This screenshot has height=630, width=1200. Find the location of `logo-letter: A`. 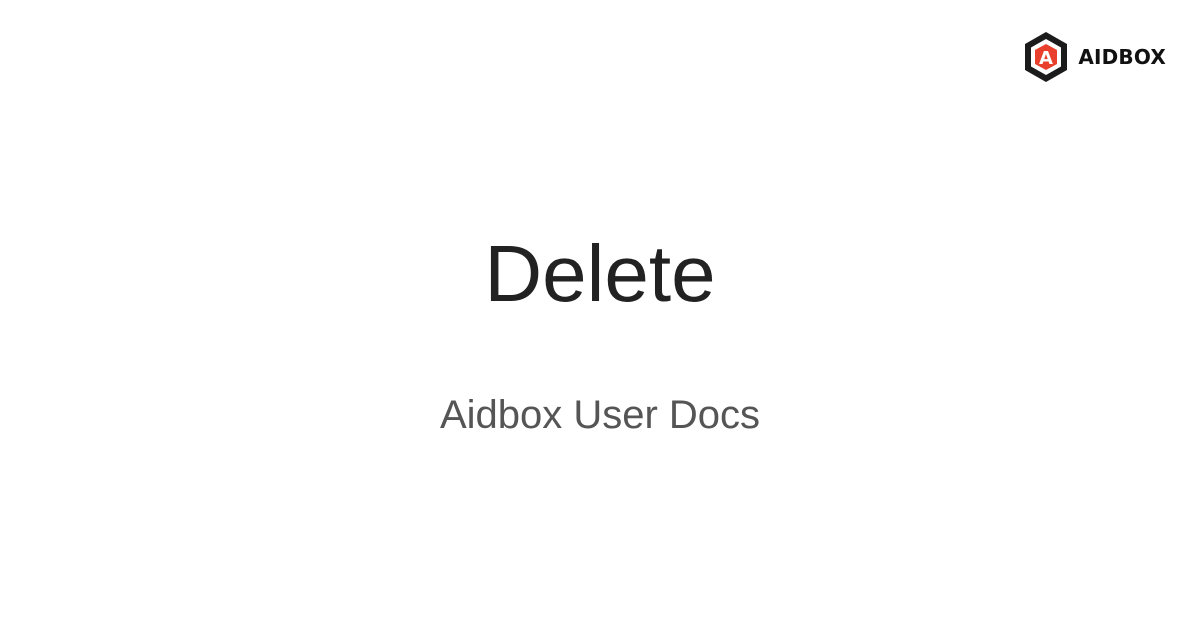

logo-letter: A is located at coordinates (1046, 58).